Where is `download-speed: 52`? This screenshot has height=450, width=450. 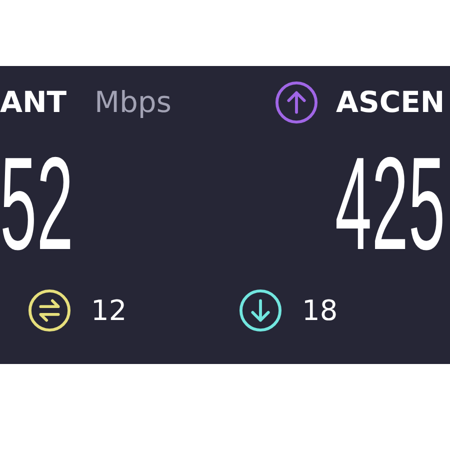
download-speed: 52 is located at coordinates (37, 204).